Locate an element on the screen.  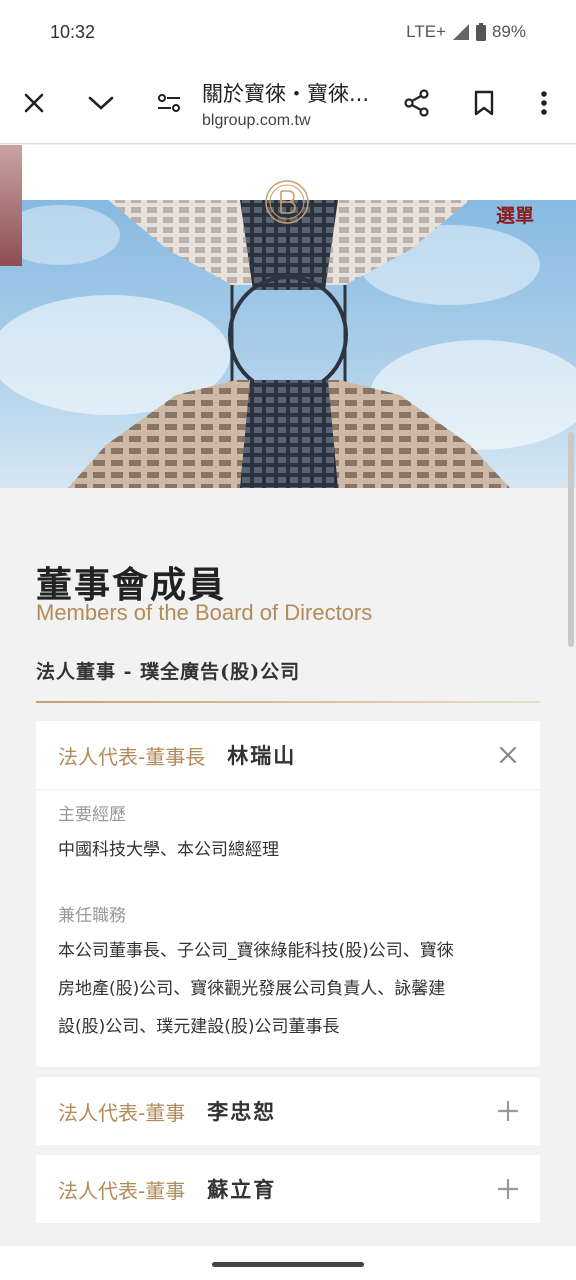
concurrent-line: 房地產(股)公司、寶徠觀光發展公司負責人、詠馨建 is located at coordinates (252, 989).